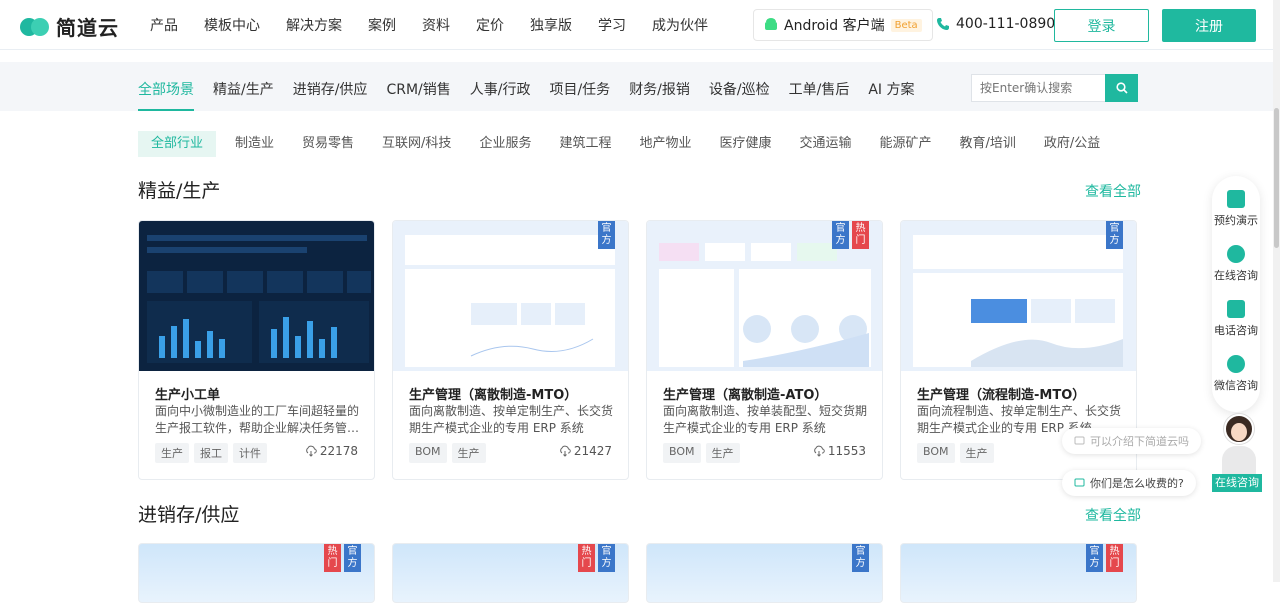 The width and height of the screenshot is (1280, 603). I want to click on search-input, so click(1038, 88).